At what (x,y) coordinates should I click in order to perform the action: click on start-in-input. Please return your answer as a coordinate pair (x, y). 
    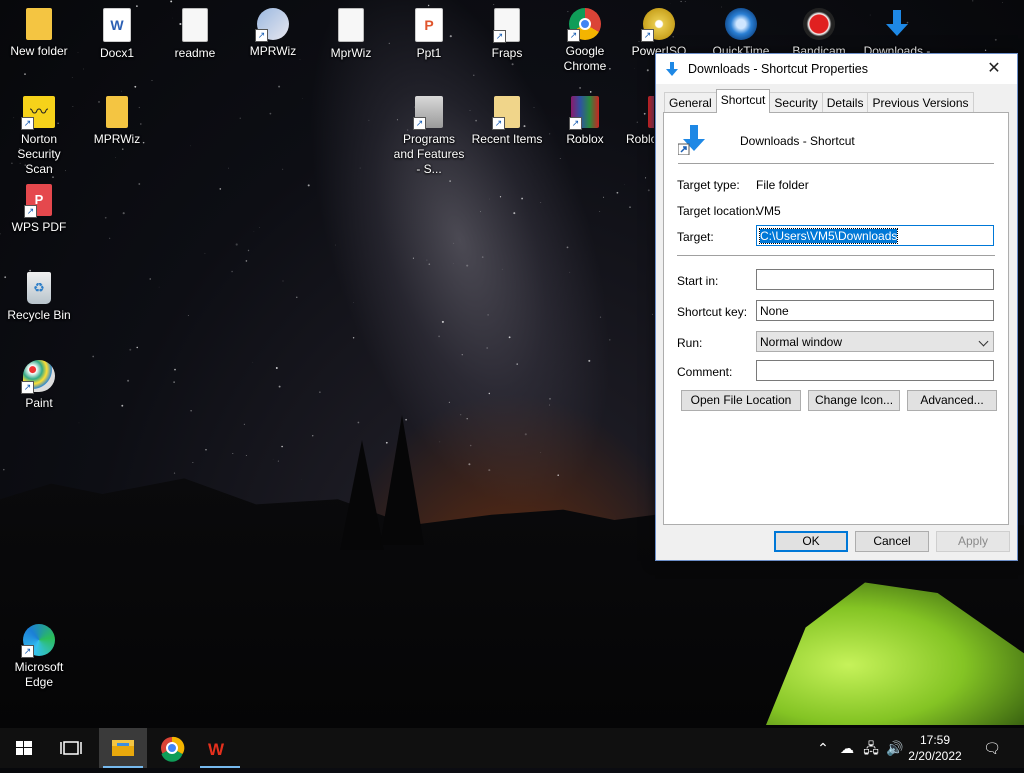
    Looking at the image, I should click on (875, 279).